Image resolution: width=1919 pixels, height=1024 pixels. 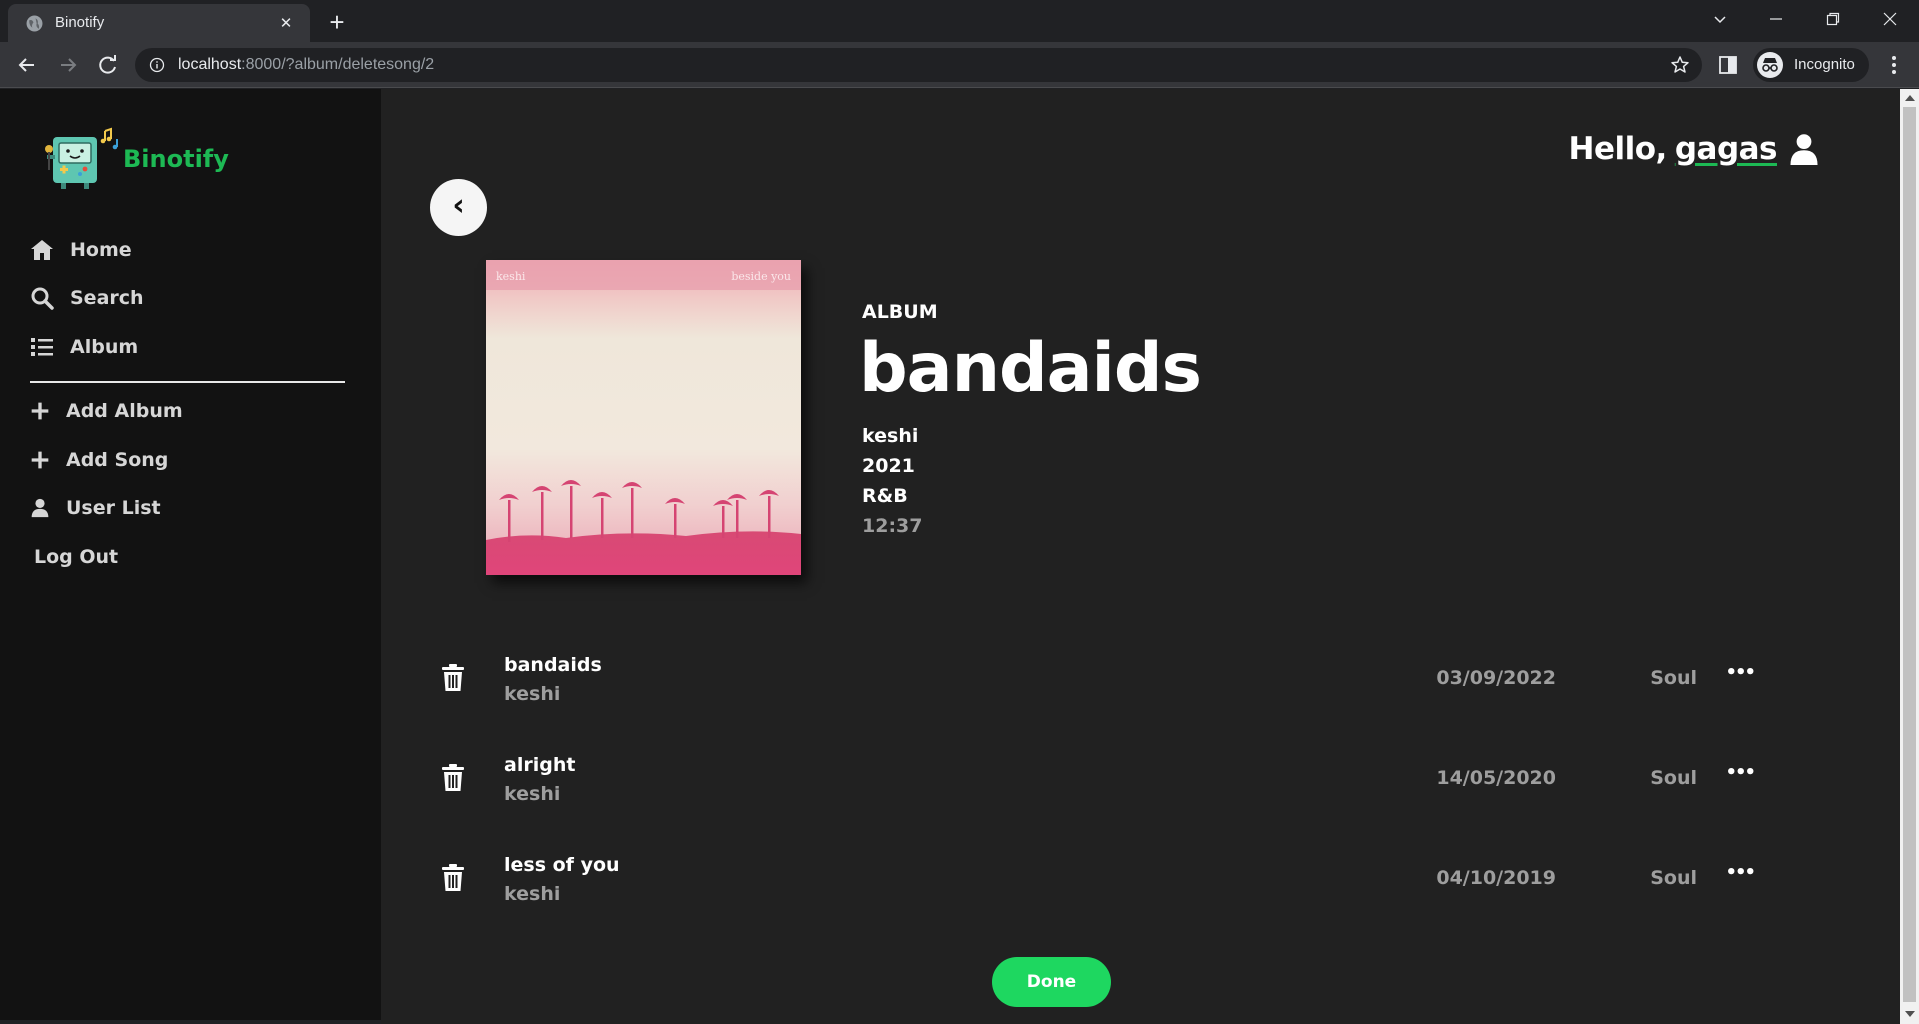 What do you see at coordinates (68, 65) in the screenshot?
I see `forward-arrow-icon` at bounding box center [68, 65].